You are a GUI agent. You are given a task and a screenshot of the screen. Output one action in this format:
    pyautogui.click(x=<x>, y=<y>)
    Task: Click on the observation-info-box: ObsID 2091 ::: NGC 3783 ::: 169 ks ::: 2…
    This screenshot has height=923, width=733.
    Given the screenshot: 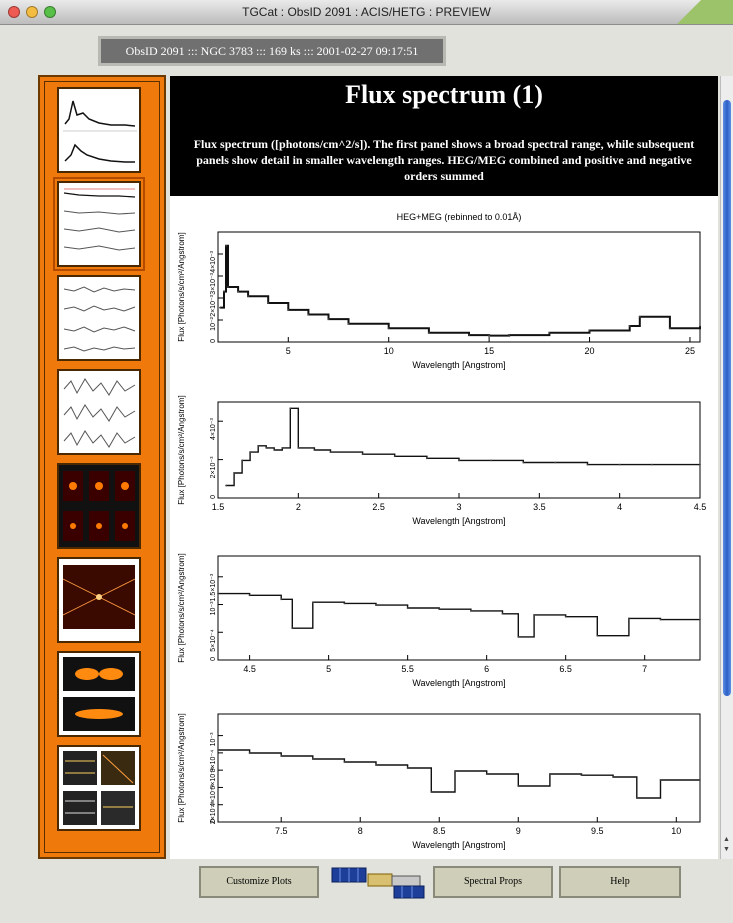 What is the action you would take?
    pyautogui.click(x=272, y=51)
    